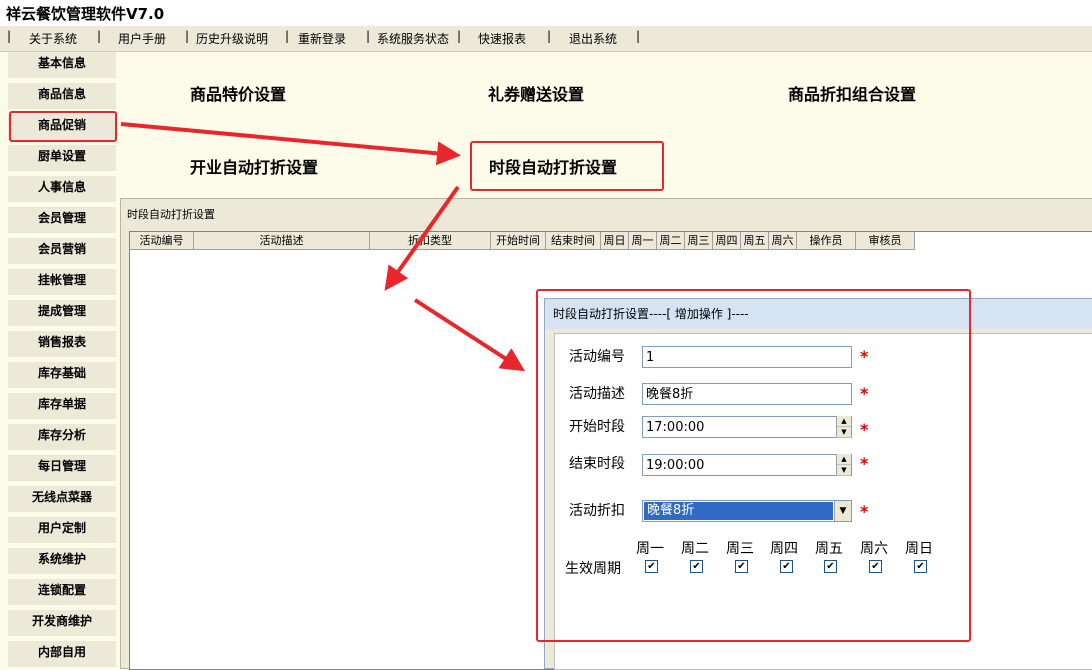 The width and height of the screenshot is (1092, 670). Describe the element at coordinates (290, 144) in the screenshot. I see `arrow-to-period-discount` at that location.